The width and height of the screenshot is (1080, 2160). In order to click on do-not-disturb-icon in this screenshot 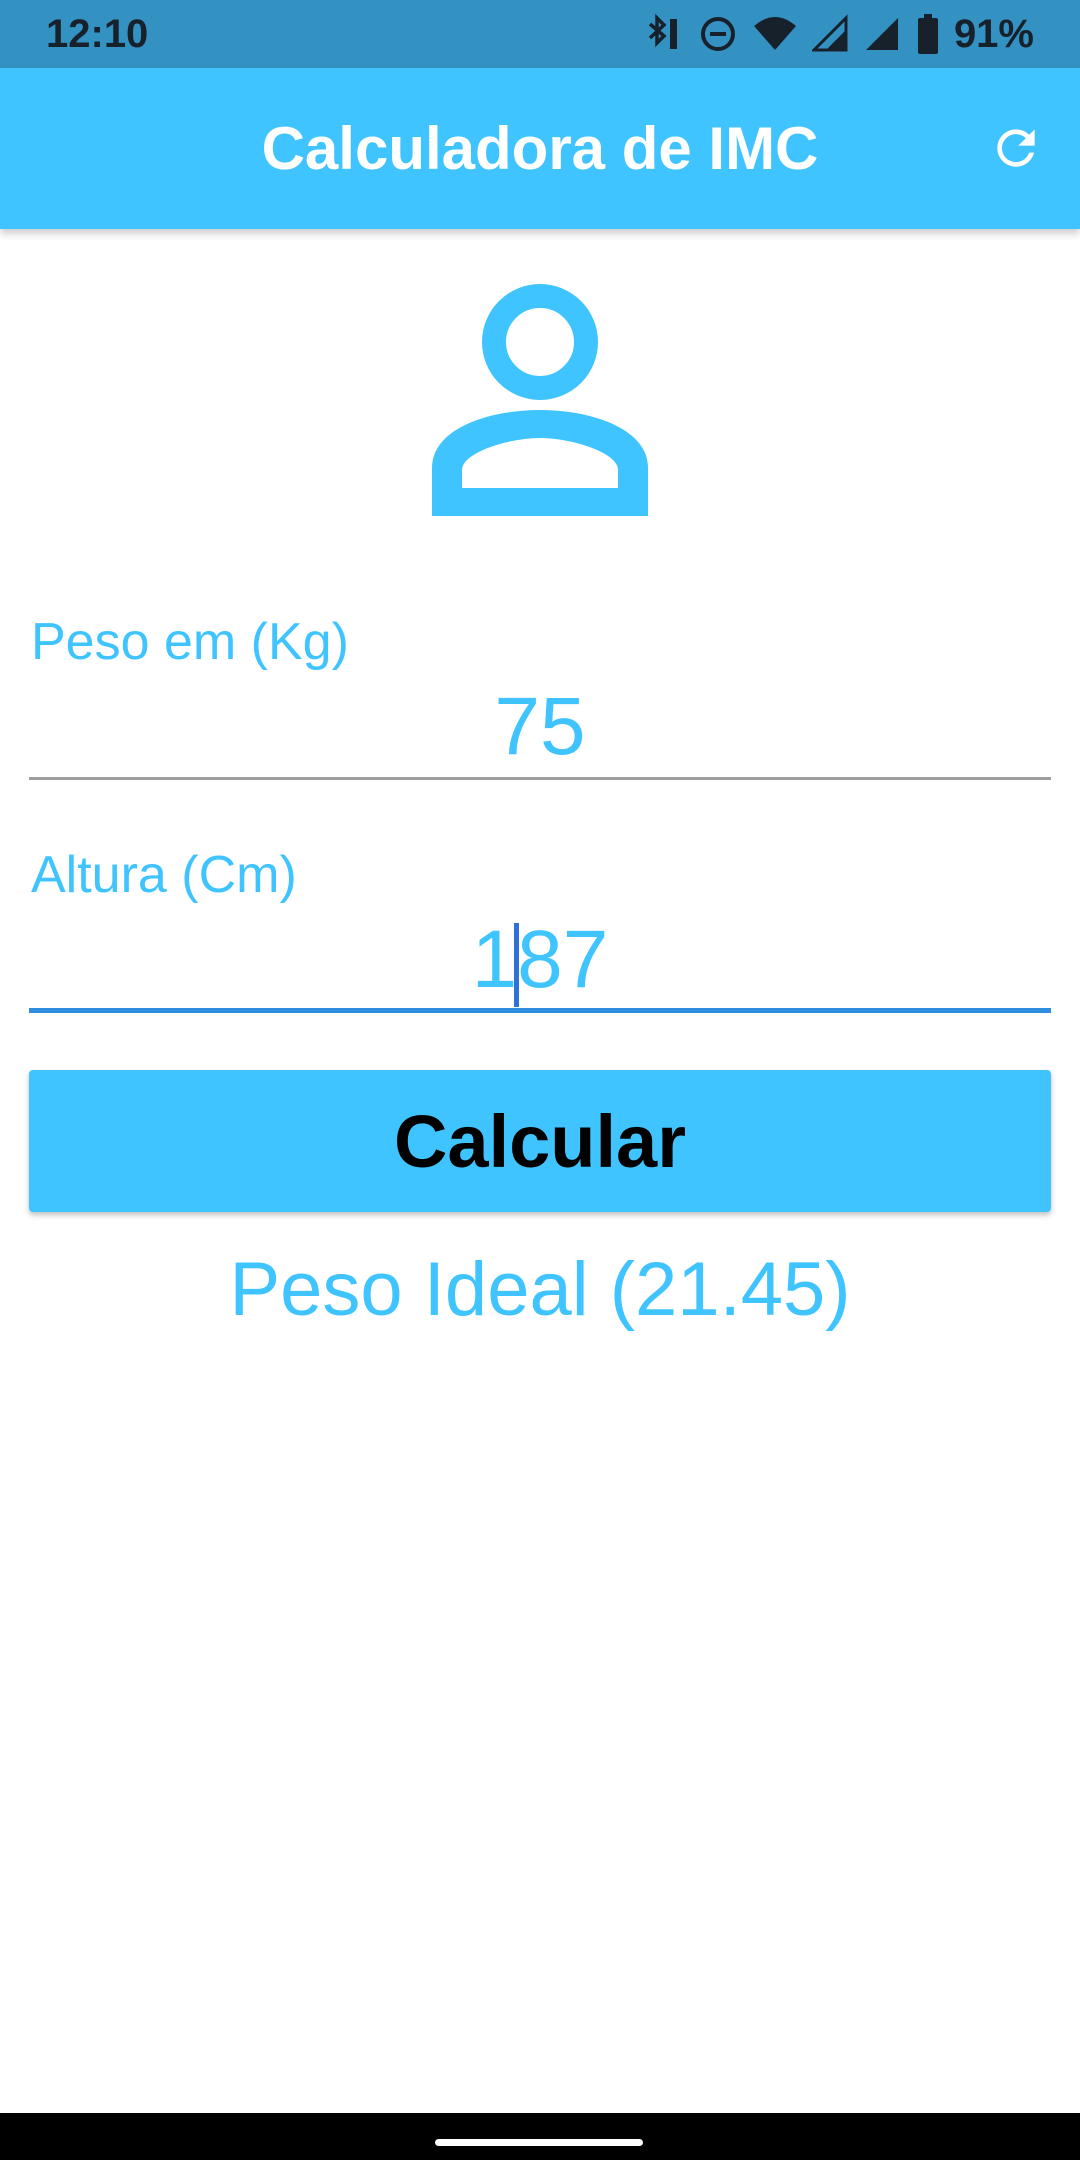, I will do `click(717, 34)`.